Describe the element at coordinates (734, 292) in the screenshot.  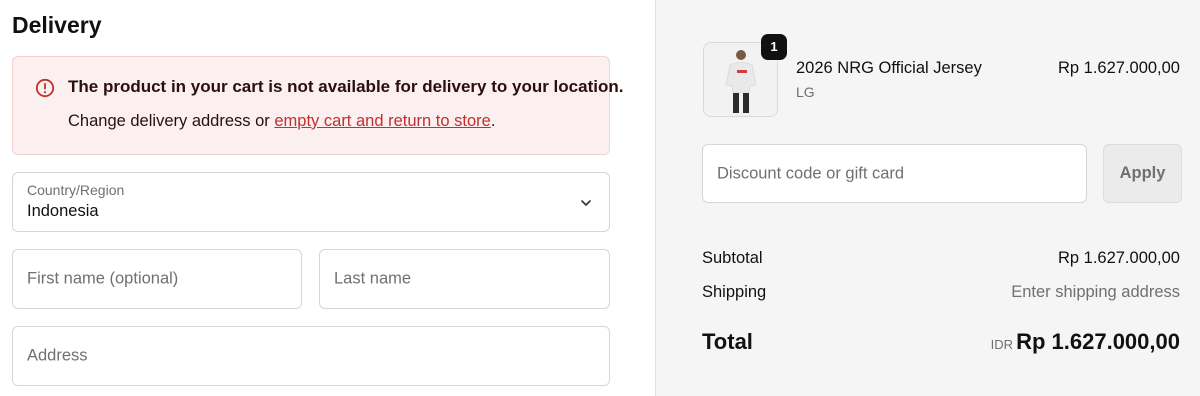
I see `shipping-label: Shipping` at that location.